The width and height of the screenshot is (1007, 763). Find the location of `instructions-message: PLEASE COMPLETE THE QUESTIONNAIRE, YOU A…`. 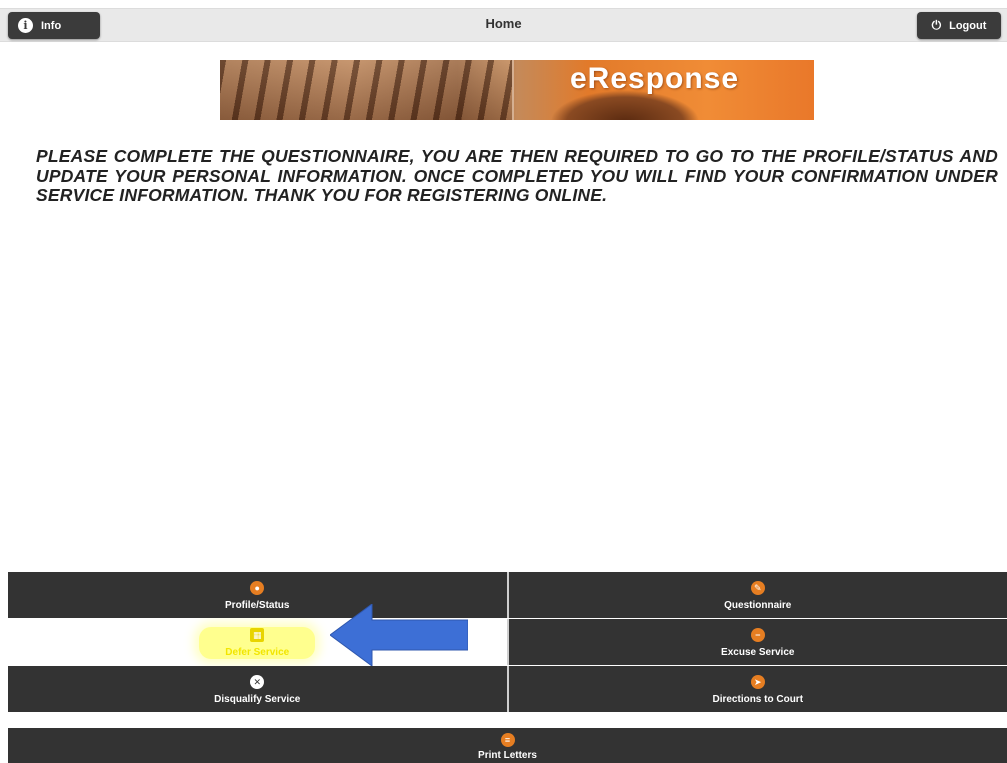

instructions-message: PLEASE COMPLETE THE QUESTIONNAIRE, YOU A… is located at coordinates (517, 175).